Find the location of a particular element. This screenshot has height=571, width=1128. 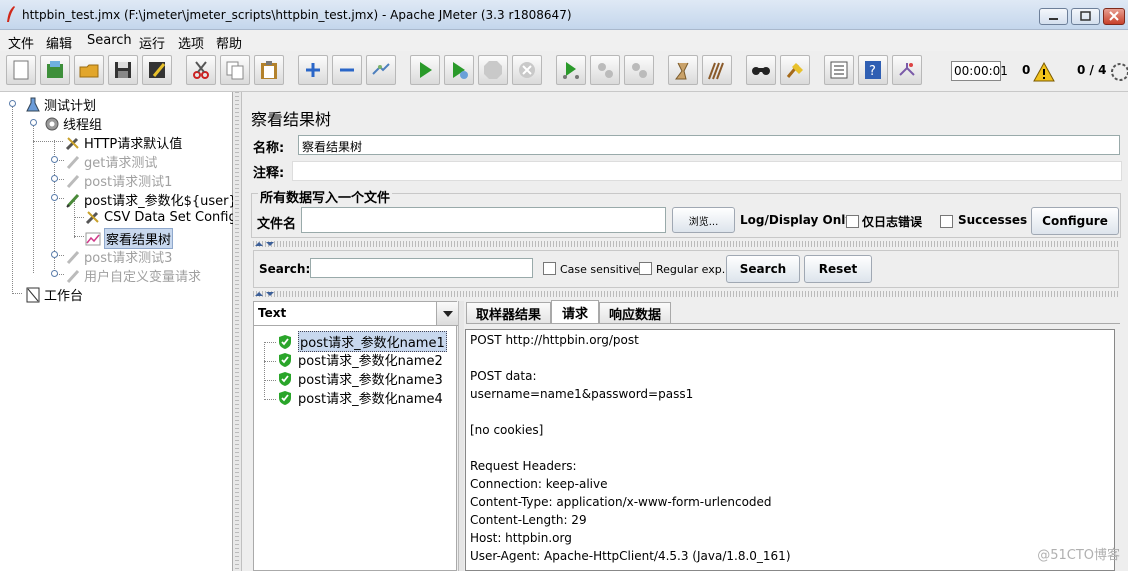

remote-start-button is located at coordinates (571, 70).